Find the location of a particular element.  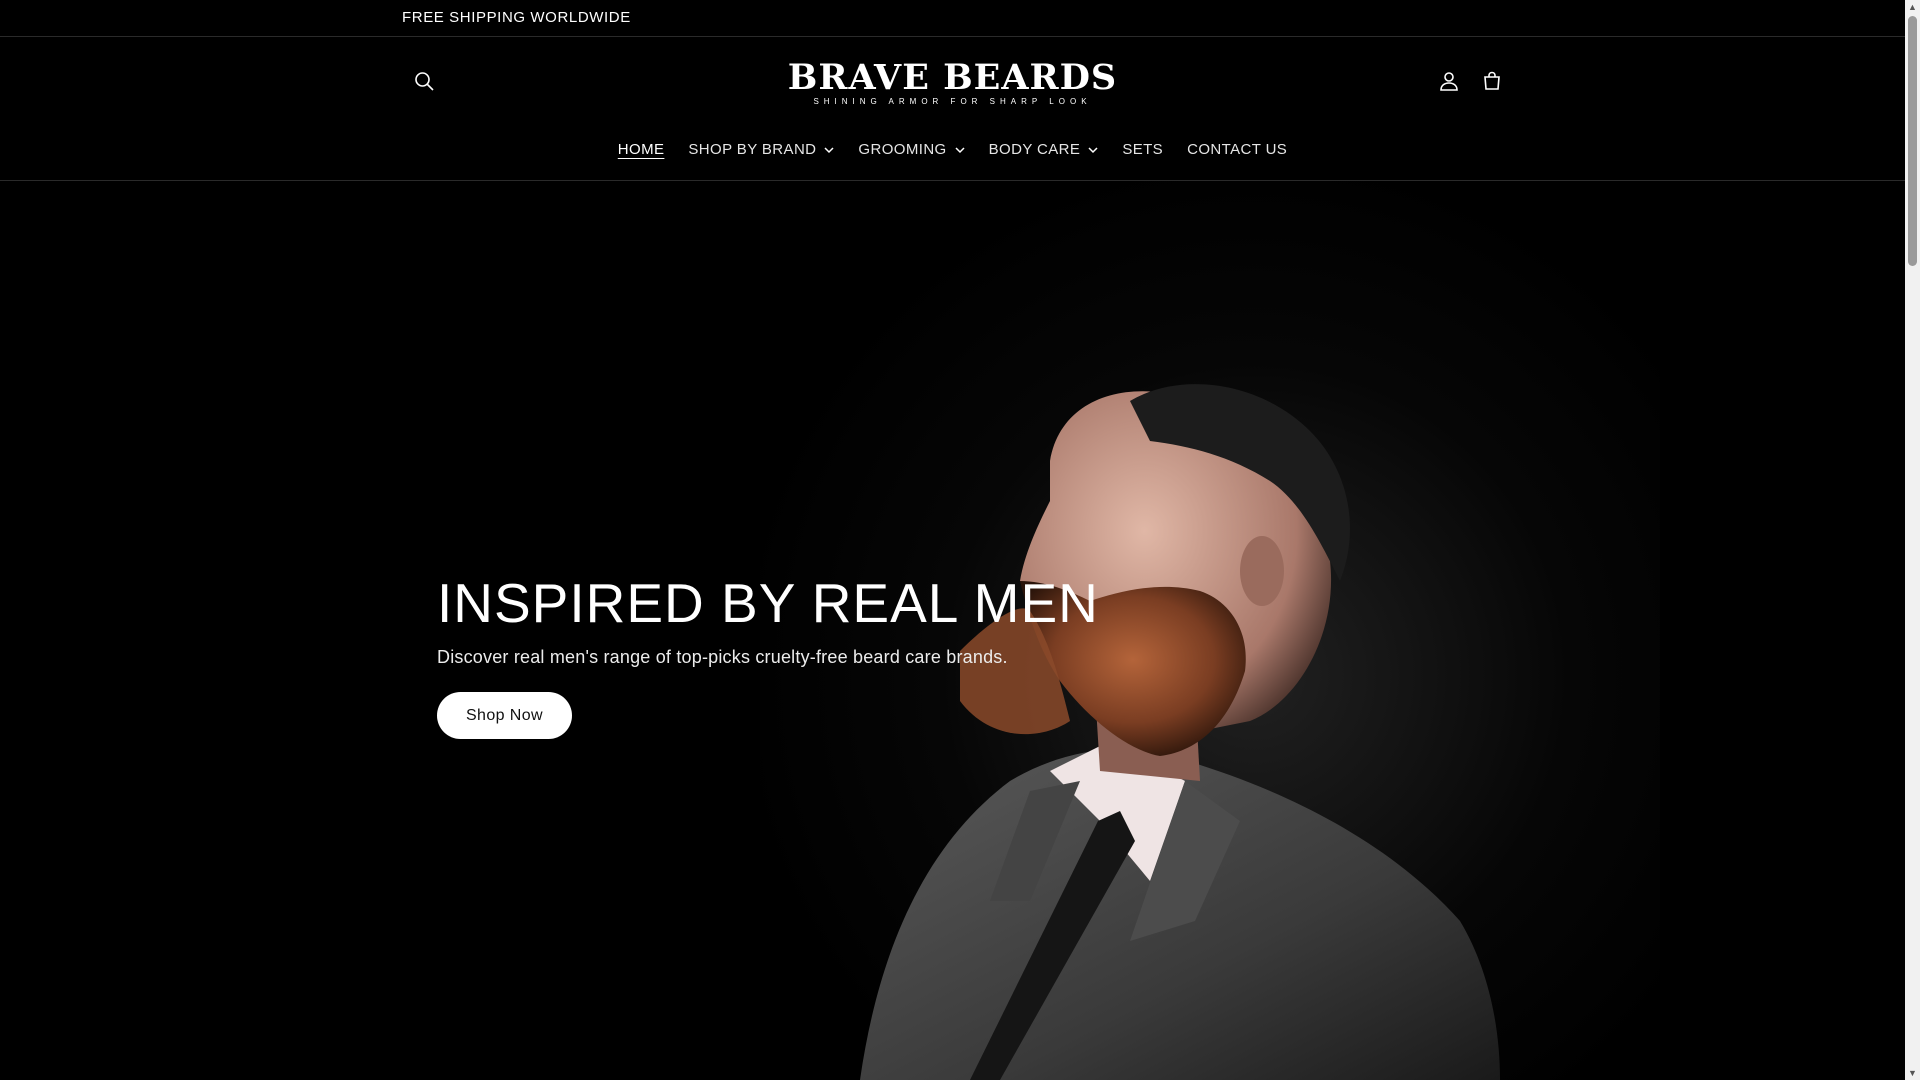

nav-item-grooming: GROOMING is located at coordinates (911, 149).